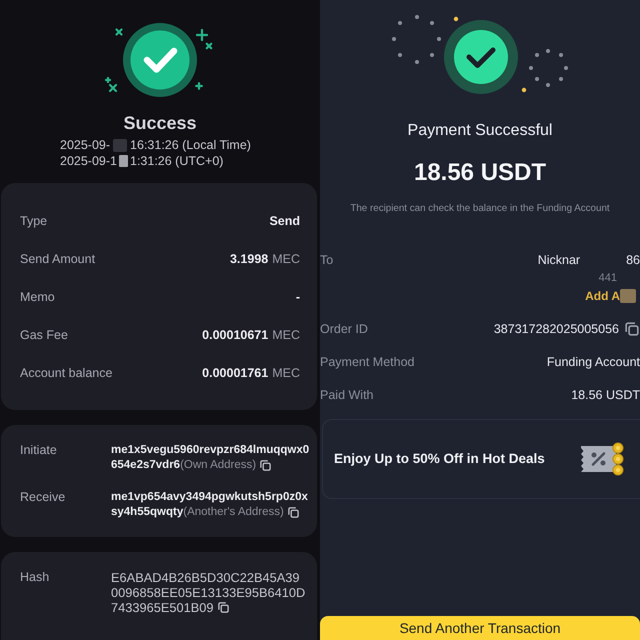  I want to click on field-label: Payment Method, so click(367, 362).